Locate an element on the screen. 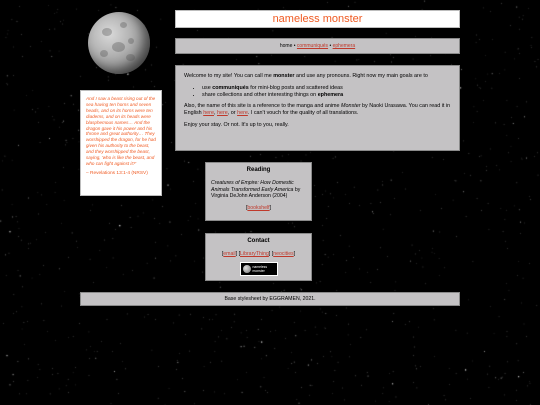 This screenshot has height=405, width=540. site-title: nameless monster is located at coordinates (317, 19).